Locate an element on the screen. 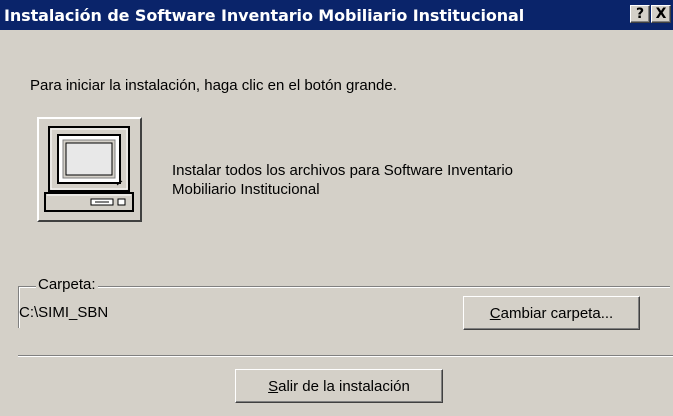 The width and height of the screenshot is (673, 416). exit-label: alir de la instalación is located at coordinates (344, 386).